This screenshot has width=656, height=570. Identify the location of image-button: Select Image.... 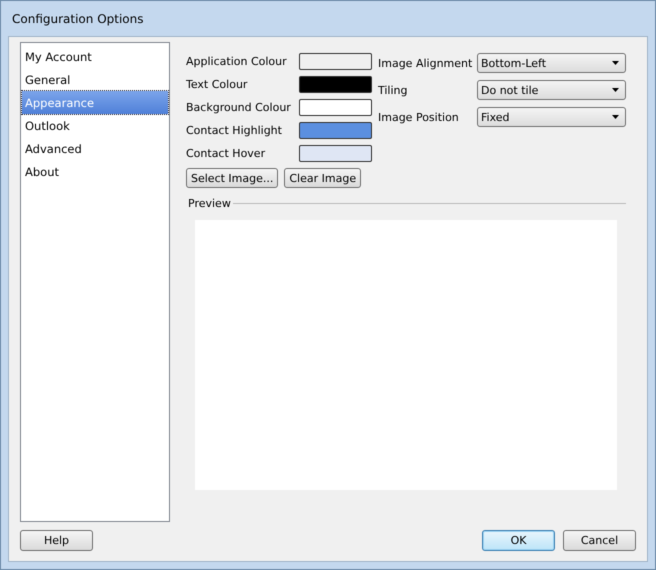
(232, 178).